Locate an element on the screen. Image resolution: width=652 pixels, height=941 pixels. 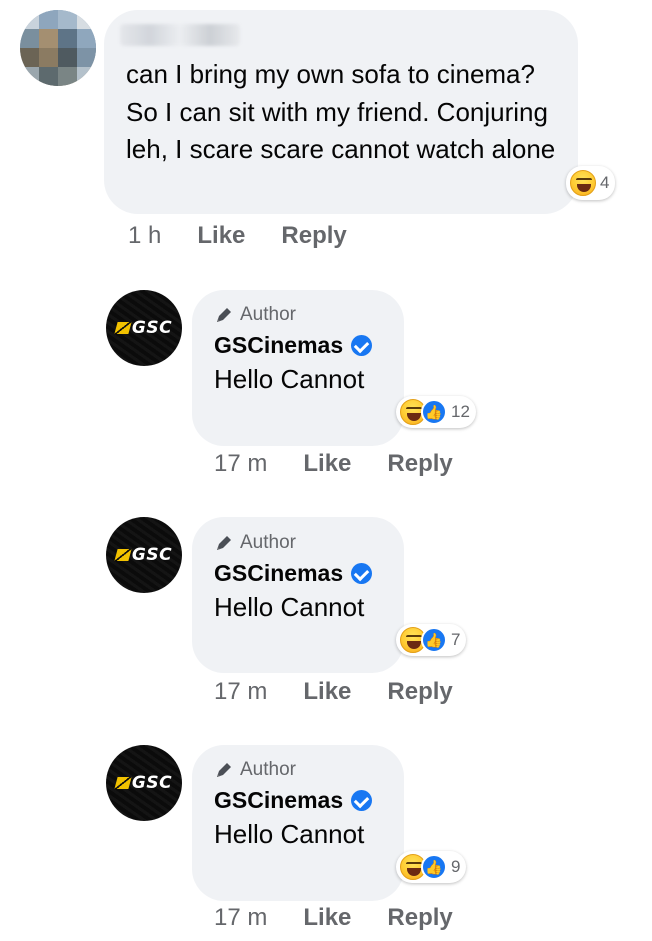
reaction-count: 4 is located at coordinates (605, 182).